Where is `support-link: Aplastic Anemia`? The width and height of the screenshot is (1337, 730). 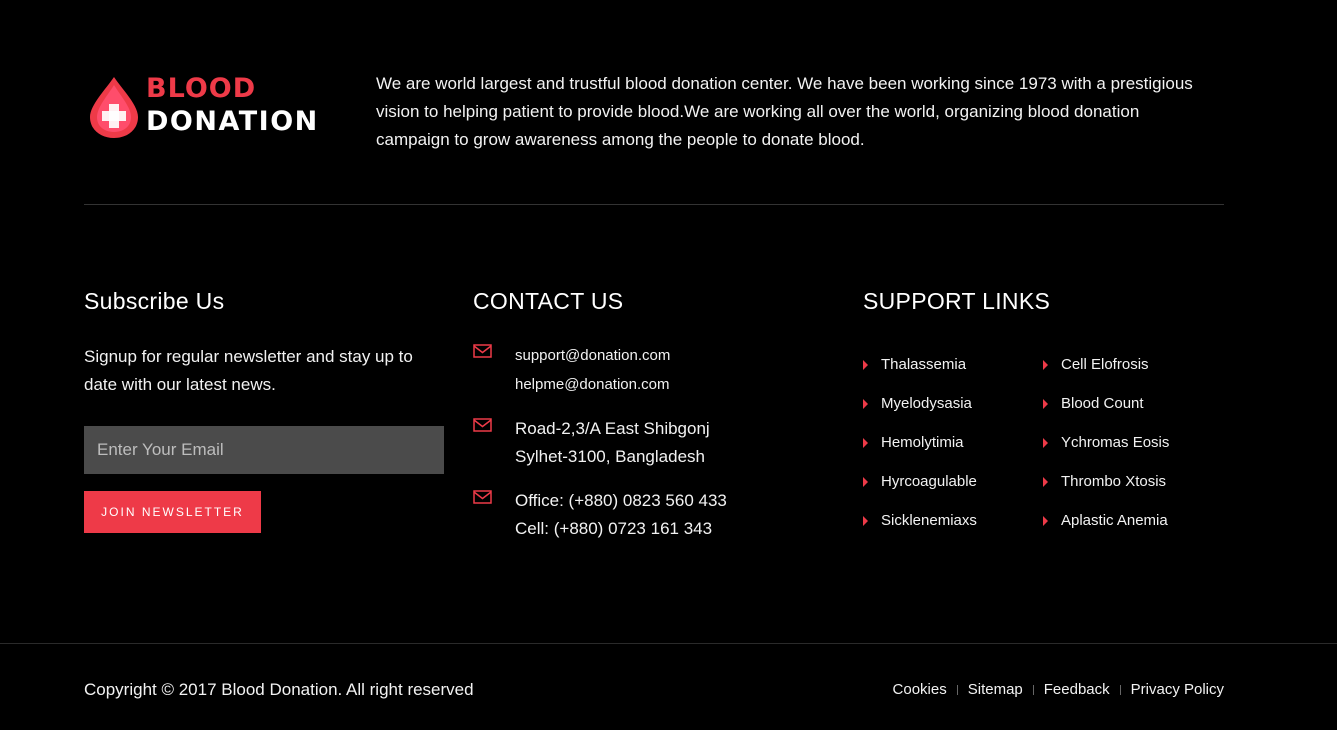 support-link: Aplastic Anemia is located at coordinates (1133, 520).